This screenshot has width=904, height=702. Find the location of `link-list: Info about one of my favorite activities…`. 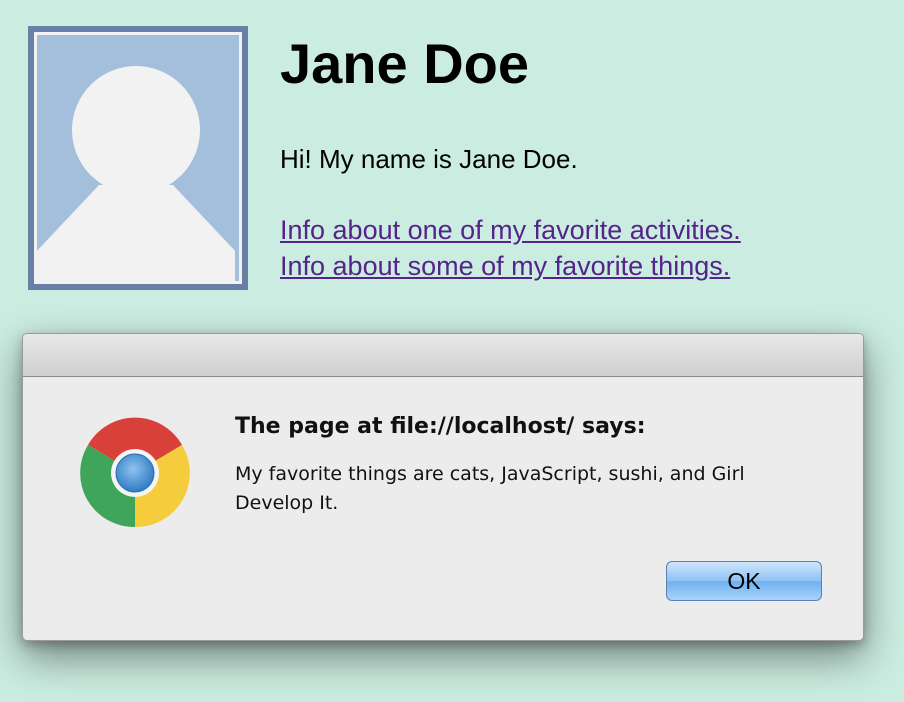

link-list: Info about one of my favorite activities… is located at coordinates (510, 248).